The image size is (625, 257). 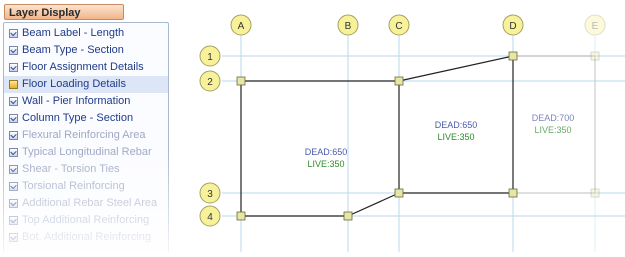 I want to click on layer-item-label: Bot. Additional Reinforcing, so click(x=87, y=237).